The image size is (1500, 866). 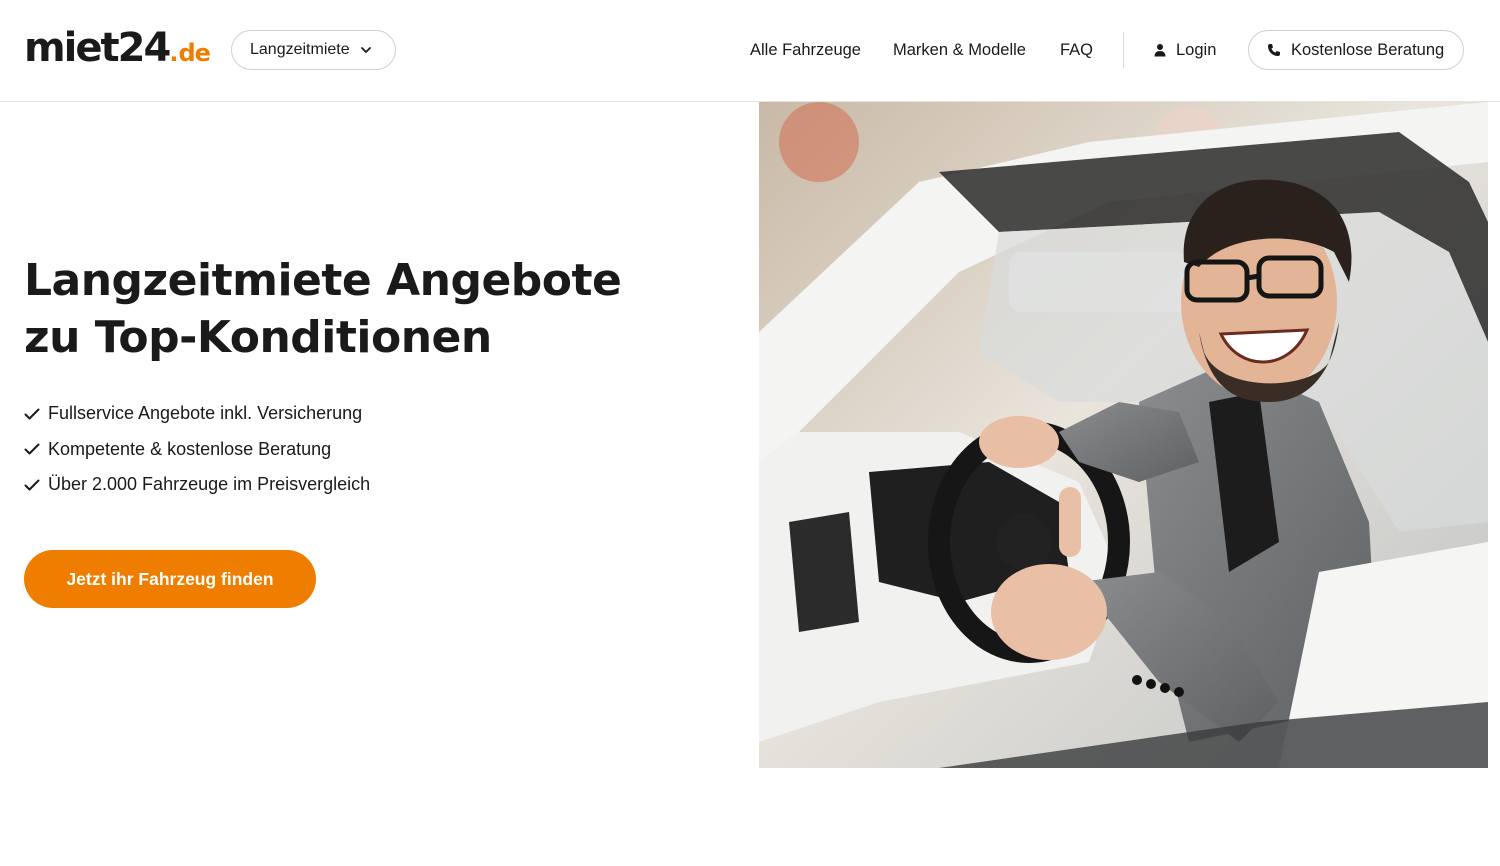 I want to click on chevron-down-icon, so click(x=365, y=50).